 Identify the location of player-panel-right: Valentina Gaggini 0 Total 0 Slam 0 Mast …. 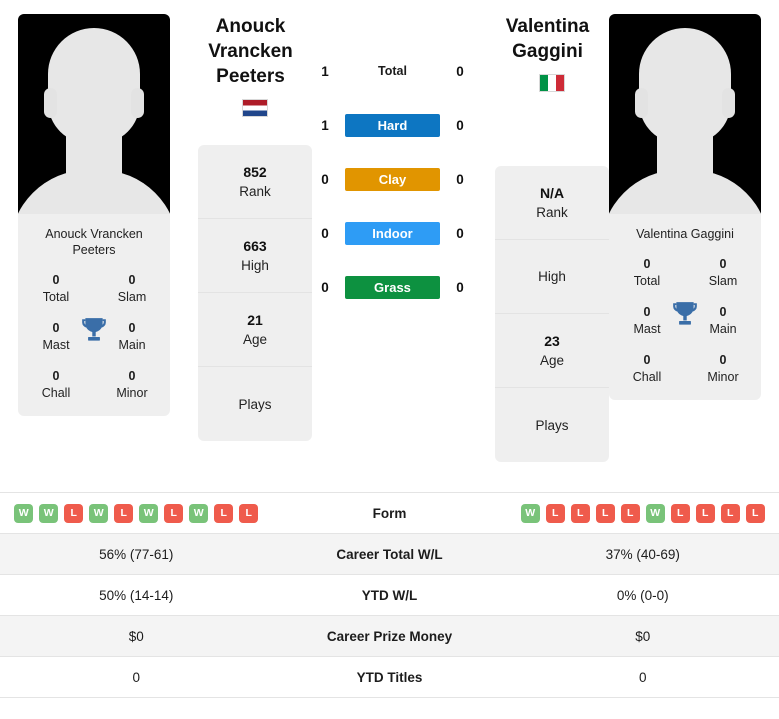
(685, 207).